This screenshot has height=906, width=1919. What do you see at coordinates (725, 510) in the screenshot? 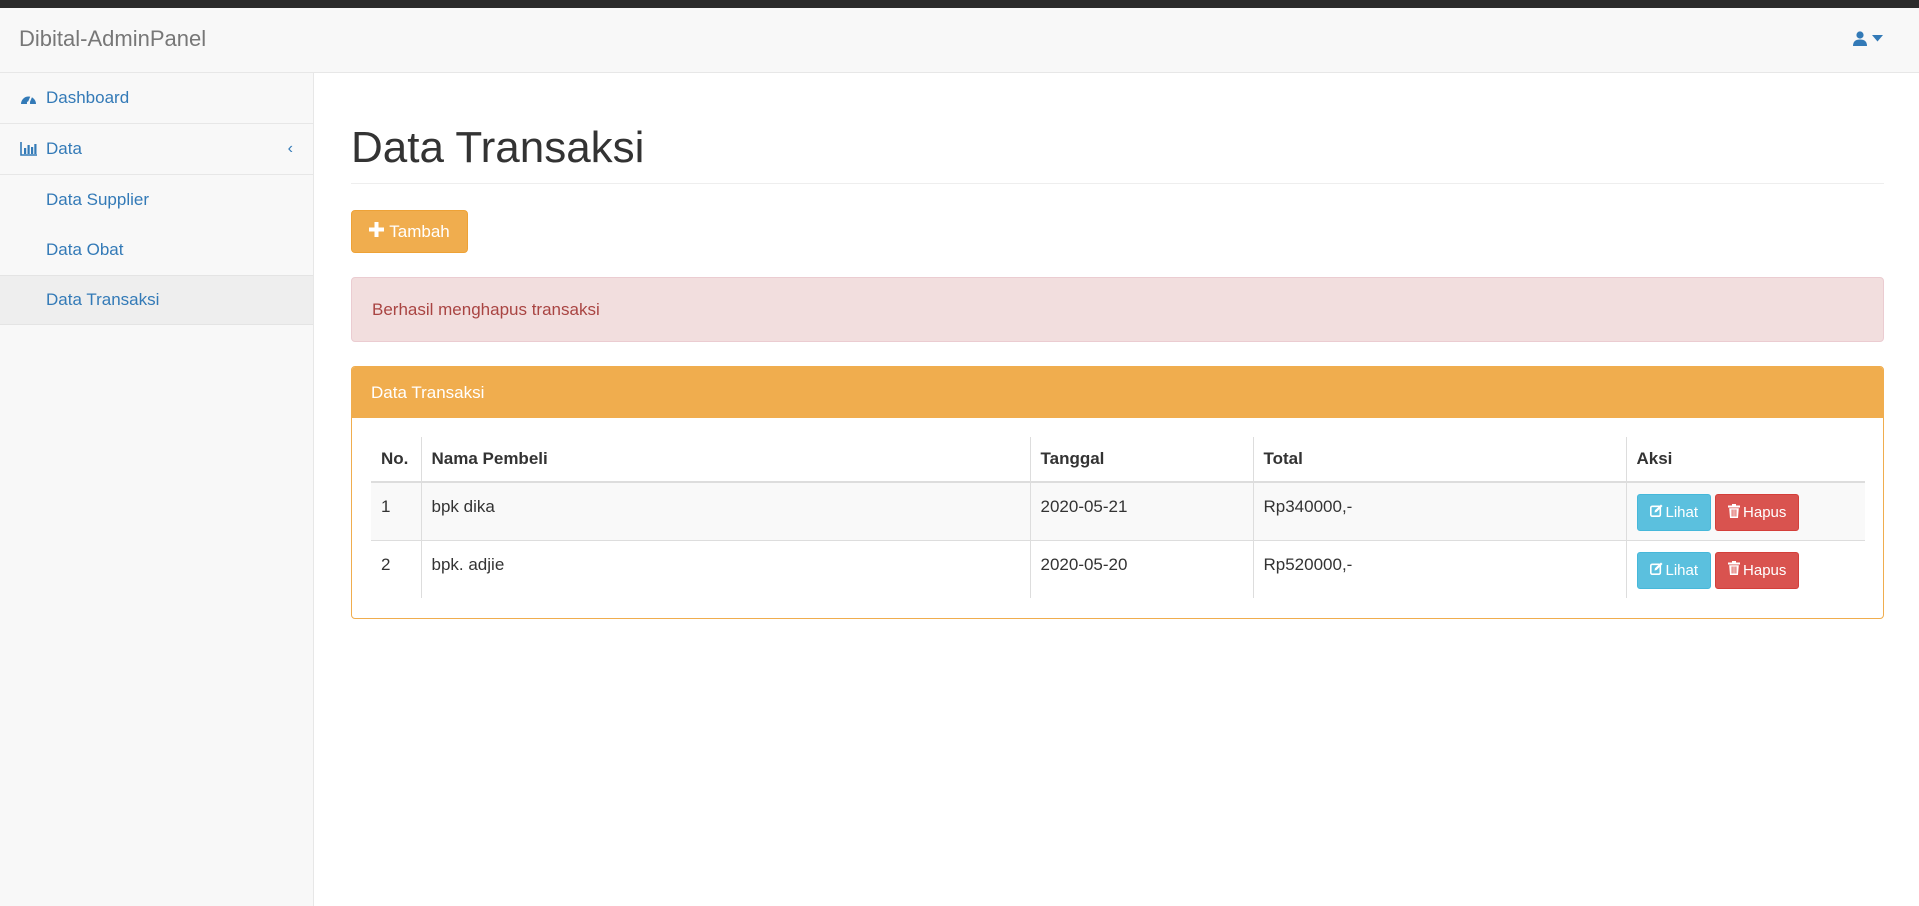
I see `cell-nama-pembeli: bpk dika` at bounding box center [725, 510].